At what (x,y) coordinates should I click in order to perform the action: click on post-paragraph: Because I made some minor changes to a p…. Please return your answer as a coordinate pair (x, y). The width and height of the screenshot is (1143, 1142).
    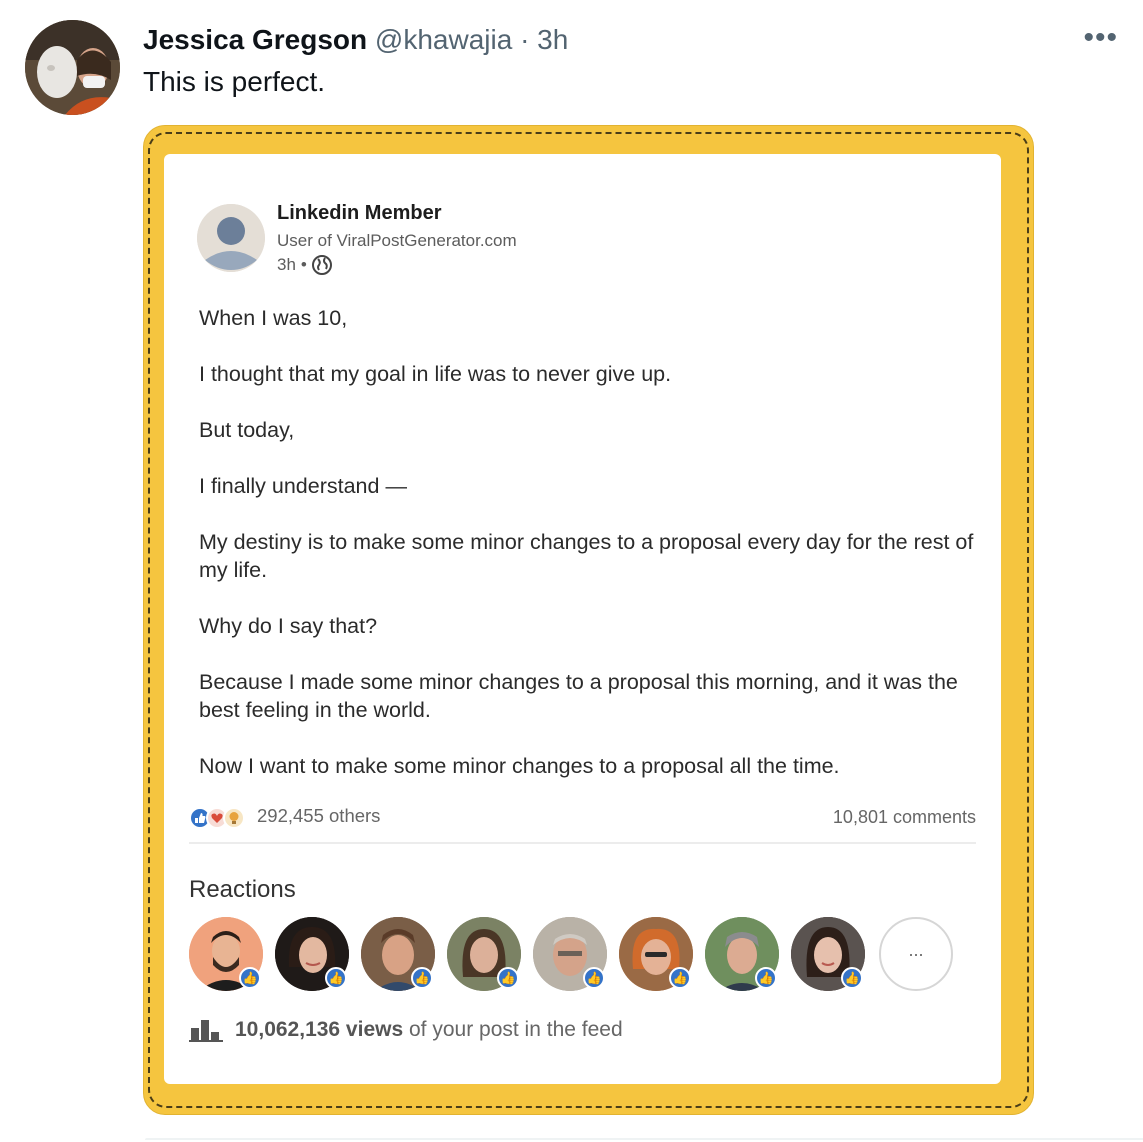
    Looking at the image, I should click on (578, 696).